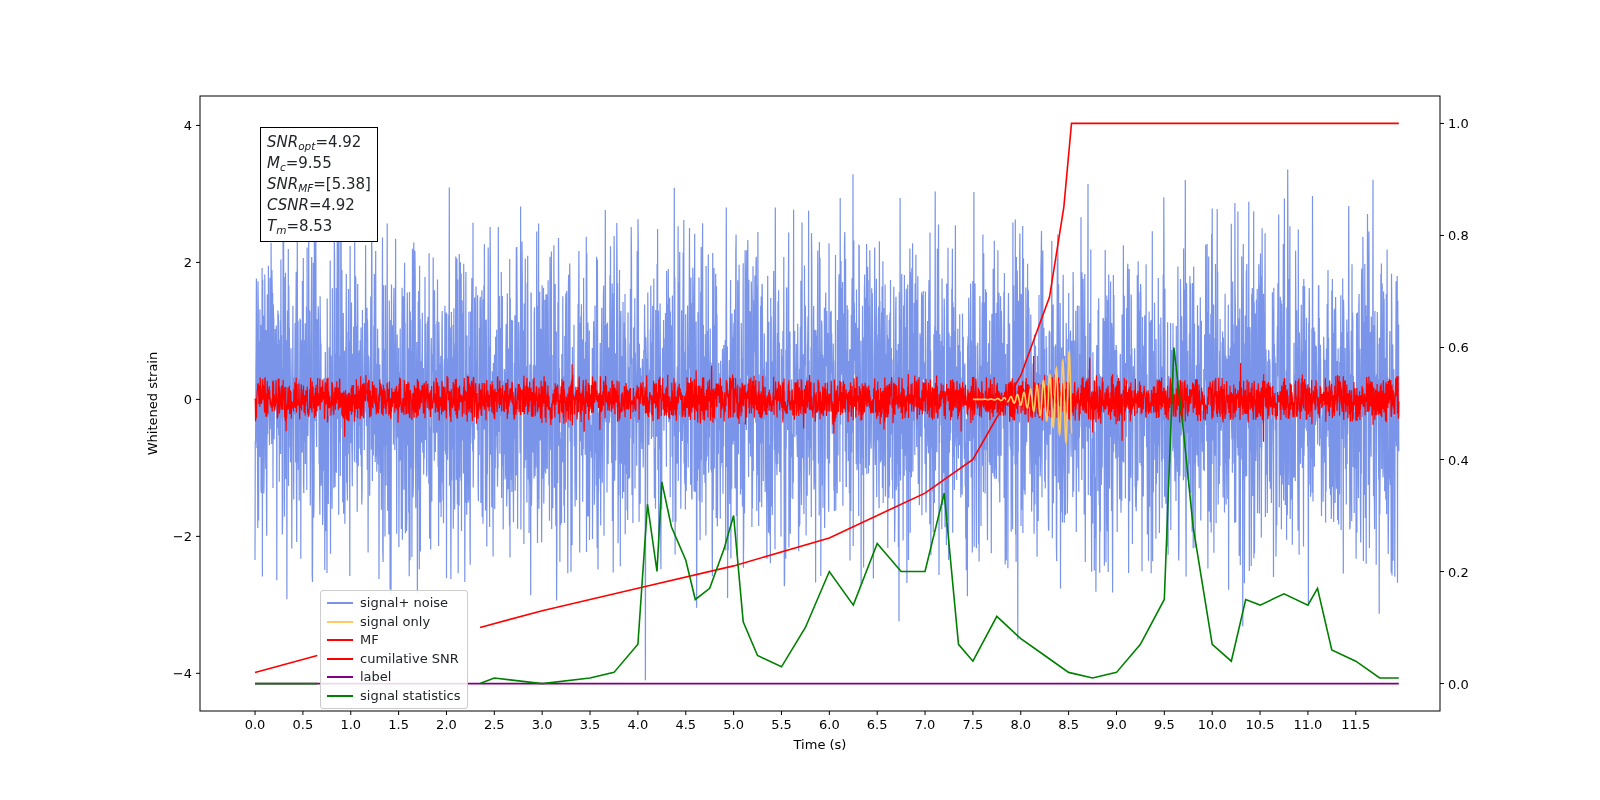 The width and height of the screenshot is (1600, 800). Describe the element at coordinates (1458, 572) in the screenshot. I see `y2-tick-label: 0.2` at that location.